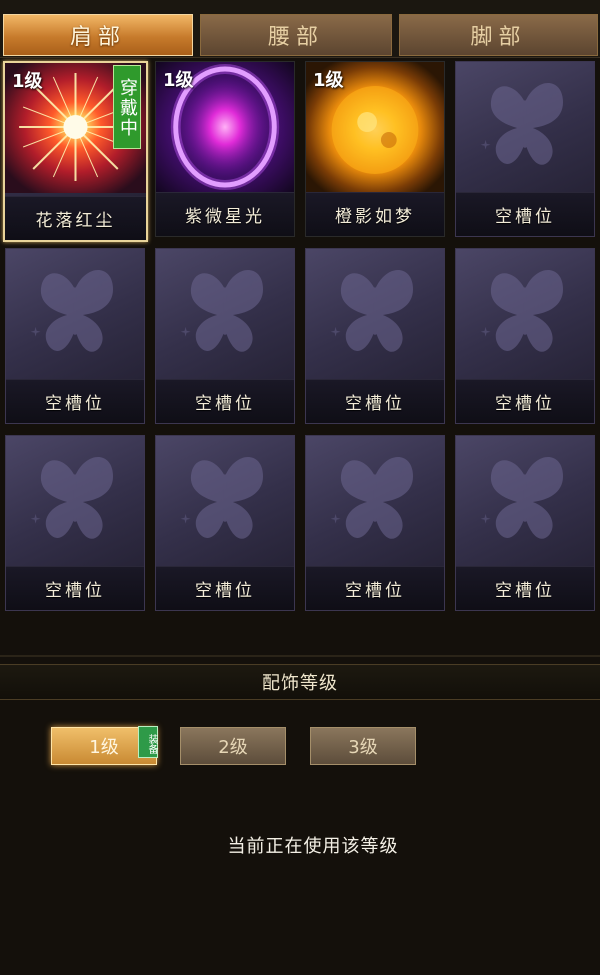  What do you see at coordinates (375, 149) in the screenshot?
I see `accessory-slot-chengyingrumeng: 1级 橙影如梦` at bounding box center [375, 149].